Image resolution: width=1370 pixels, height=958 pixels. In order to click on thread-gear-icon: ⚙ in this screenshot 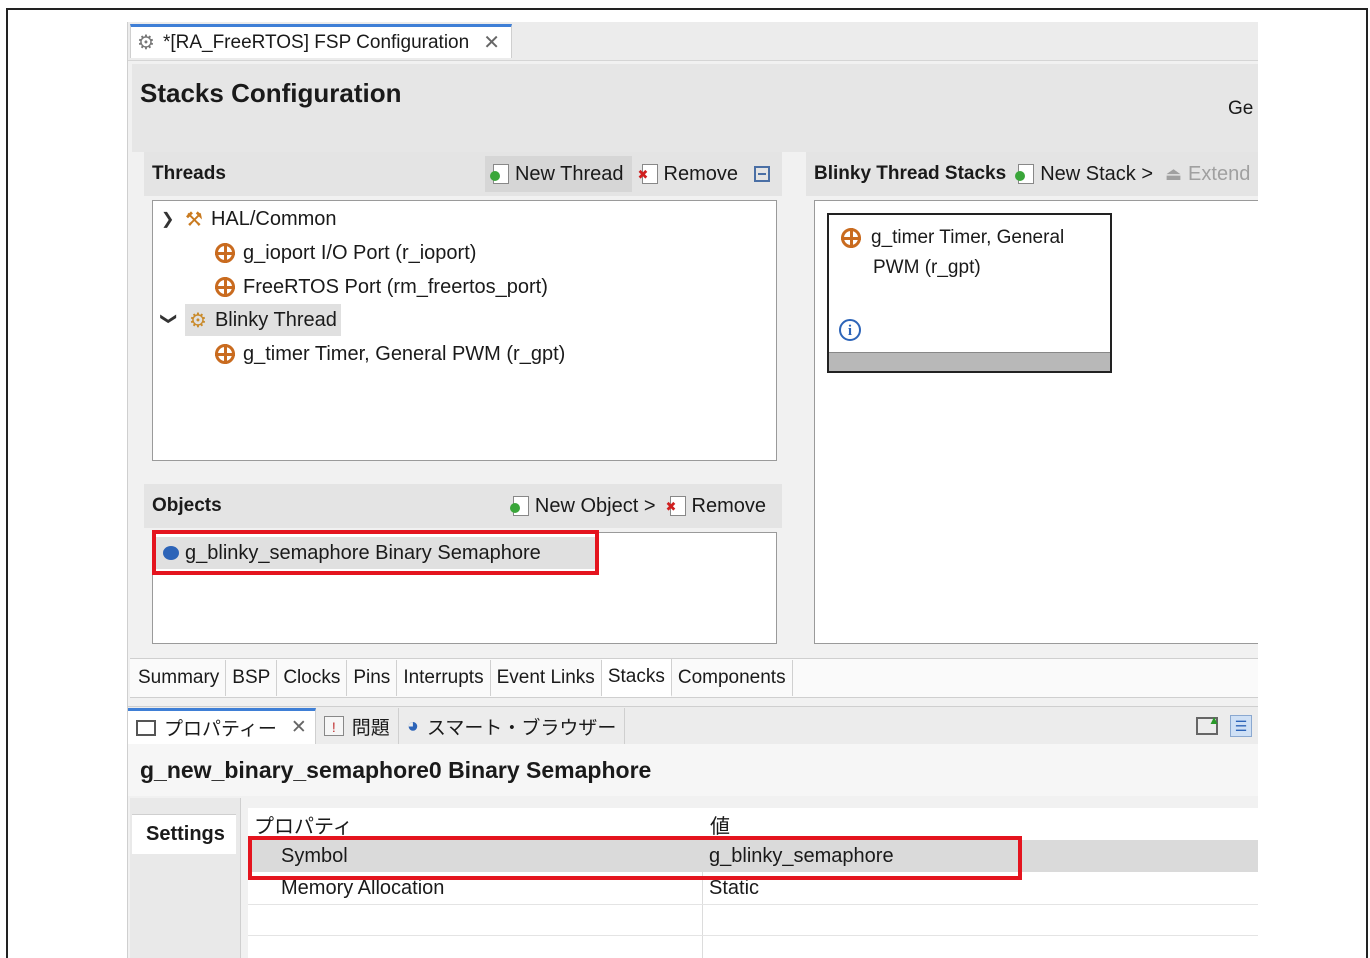, I will do `click(198, 320)`.